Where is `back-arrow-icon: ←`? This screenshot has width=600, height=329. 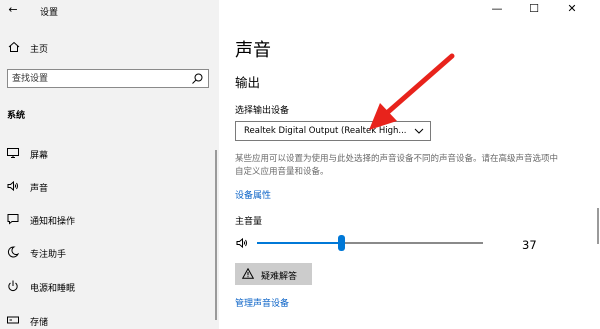
back-arrow-icon: ← is located at coordinates (13, 10).